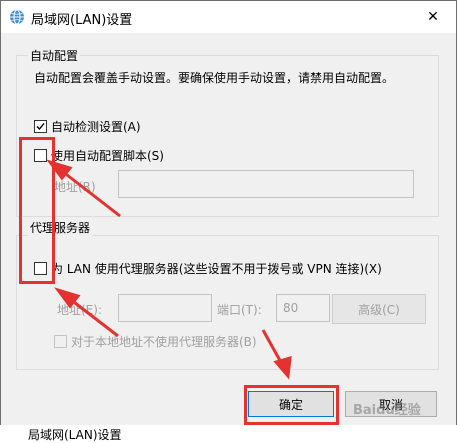 This screenshot has height=443, width=457. Describe the element at coordinates (83, 188) in the screenshot. I see `annotation-arrow-upper` at that location.